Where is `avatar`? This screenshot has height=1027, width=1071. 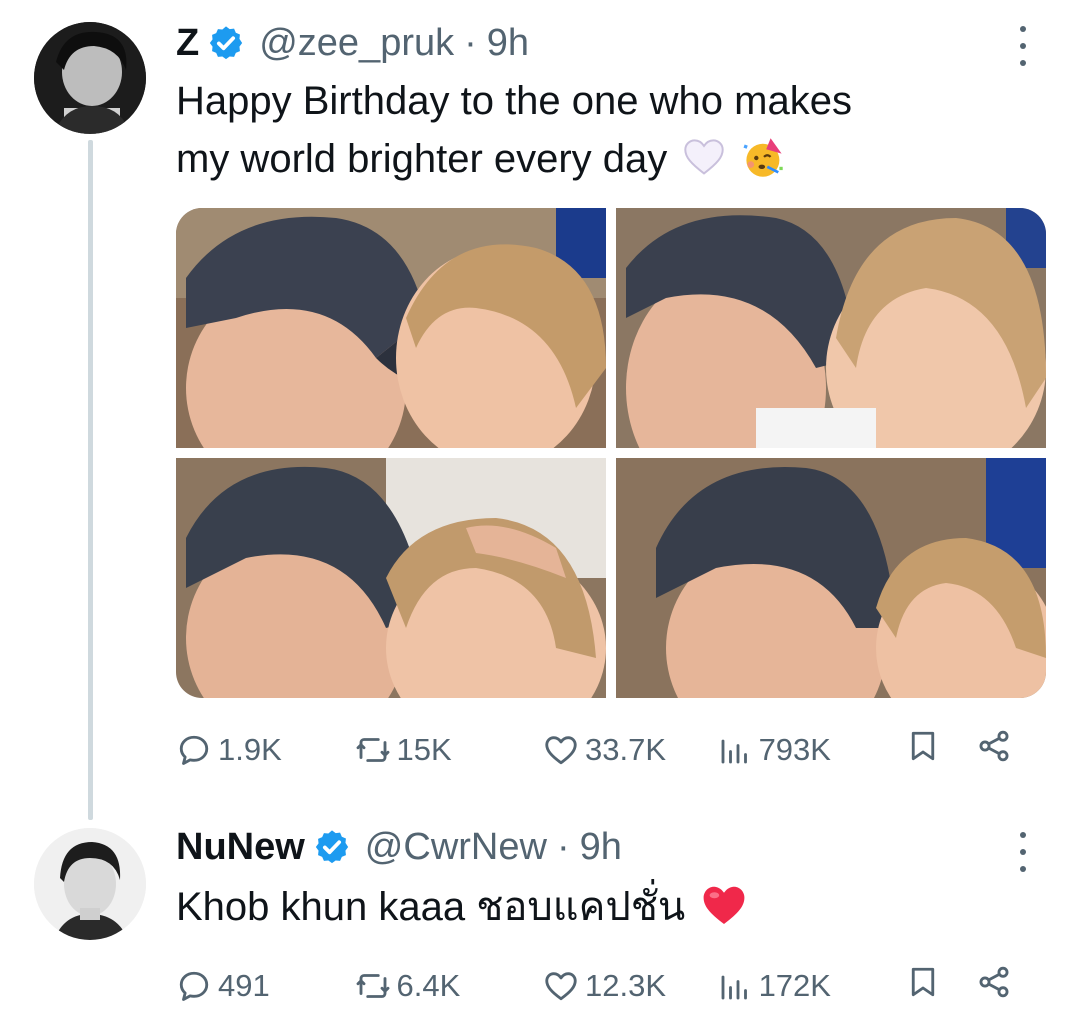
avatar is located at coordinates (90, 78).